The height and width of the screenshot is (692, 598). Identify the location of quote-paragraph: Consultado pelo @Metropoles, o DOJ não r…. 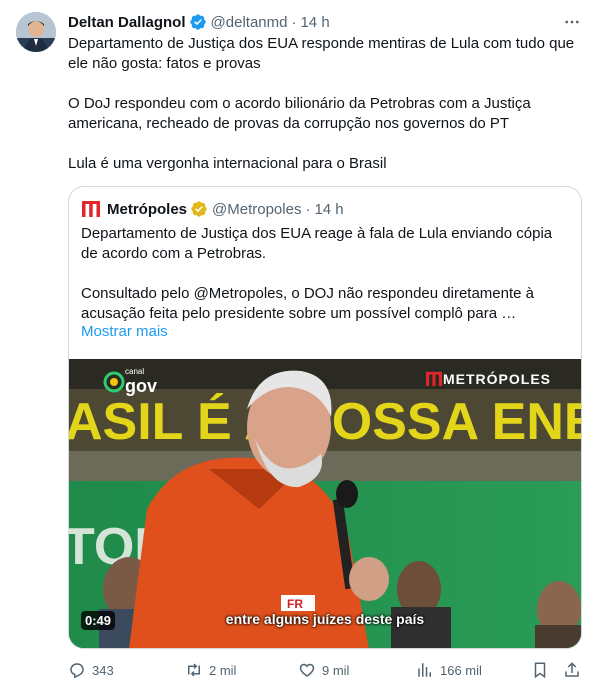
(307, 303).